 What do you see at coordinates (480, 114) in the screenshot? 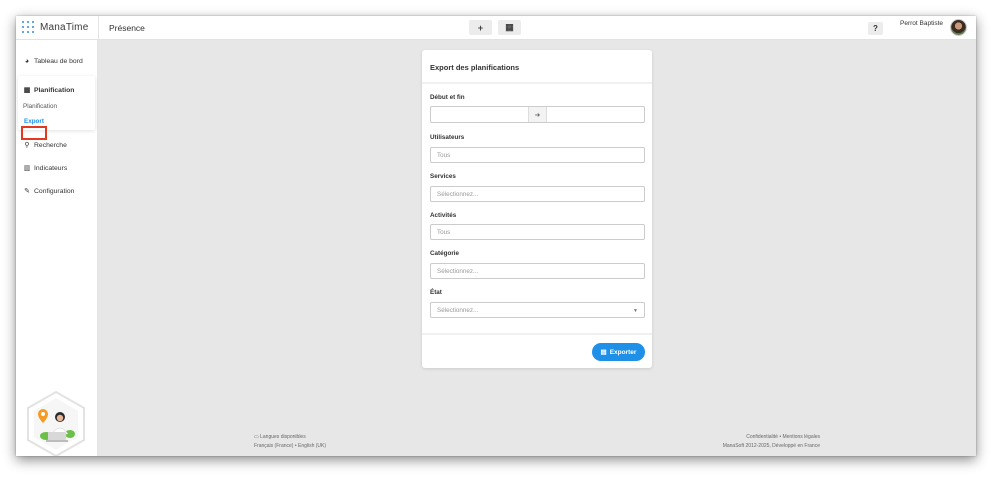
I see `start-date-input` at bounding box center [480, 114].